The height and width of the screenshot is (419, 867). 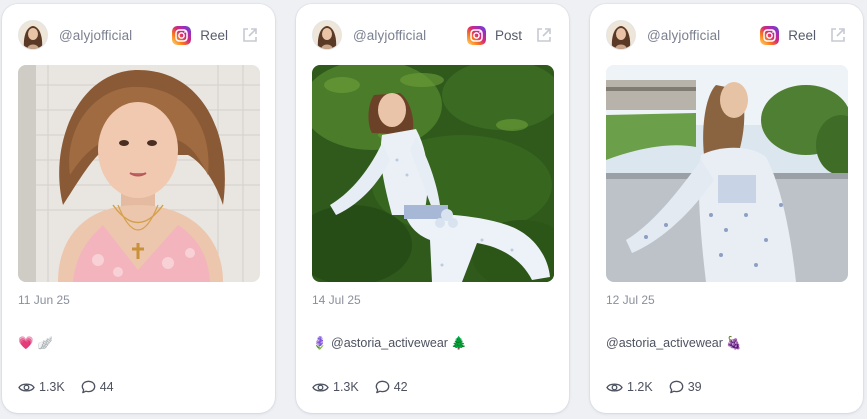 What do you see at coordinates (106, 387) in the screenshot?
I see `comments-count: 44` at bounding box center [106, 387].